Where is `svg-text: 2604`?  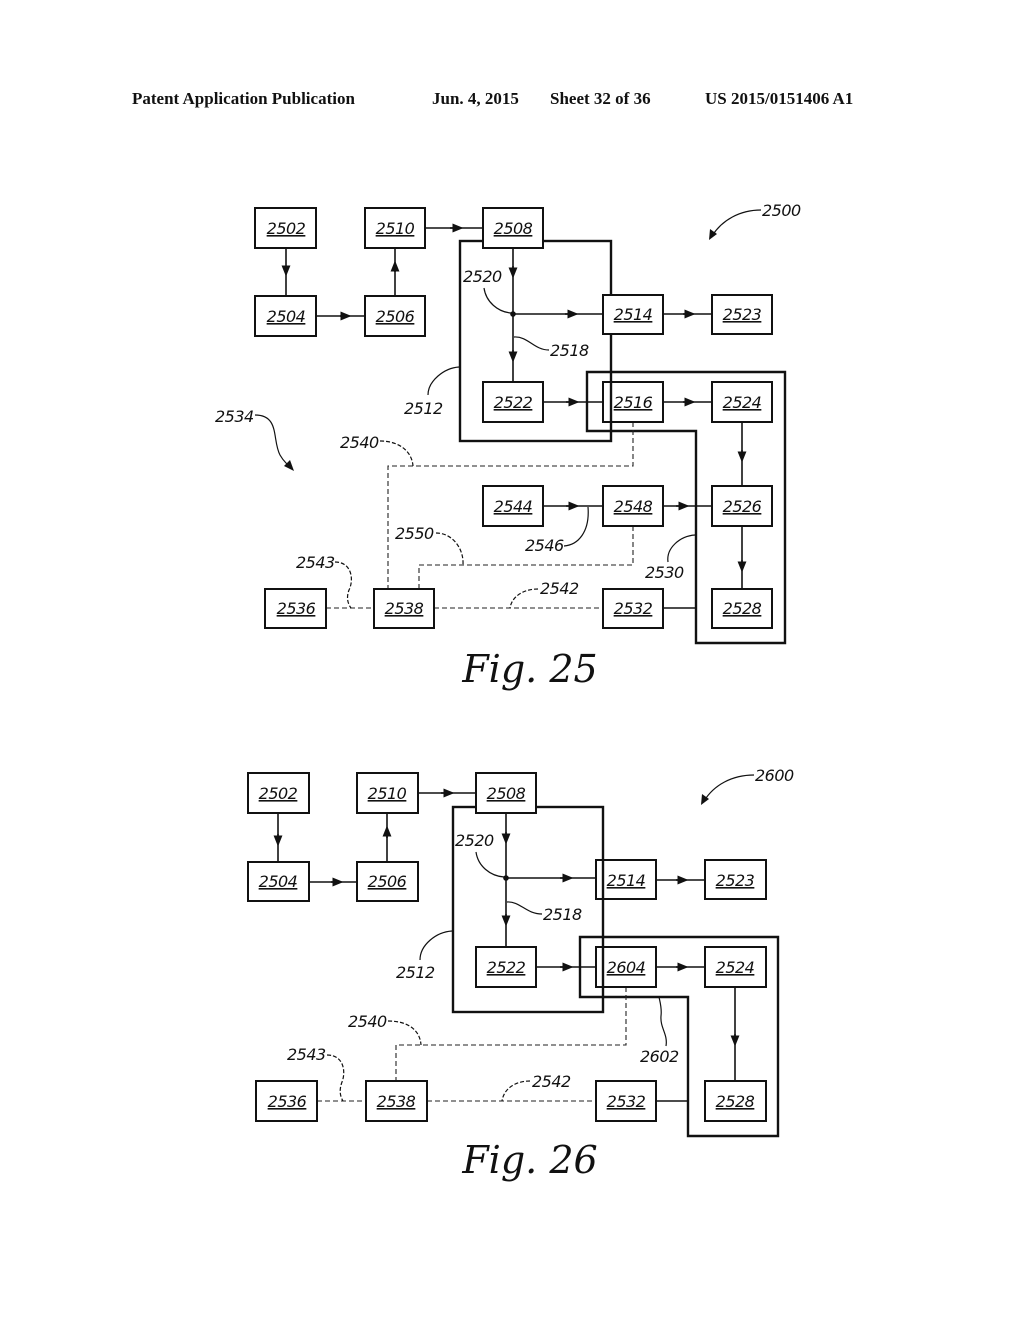
svg-text: 2604 is located at coordinates (626, 967).